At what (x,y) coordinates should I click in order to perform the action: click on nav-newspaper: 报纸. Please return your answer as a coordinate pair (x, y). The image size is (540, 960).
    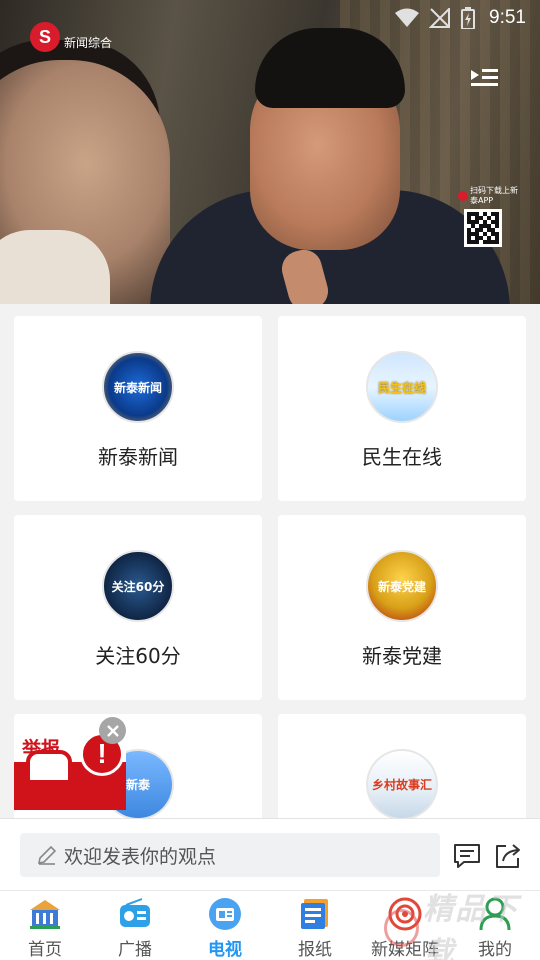
    Looking at the image, I should click on (315, 925).